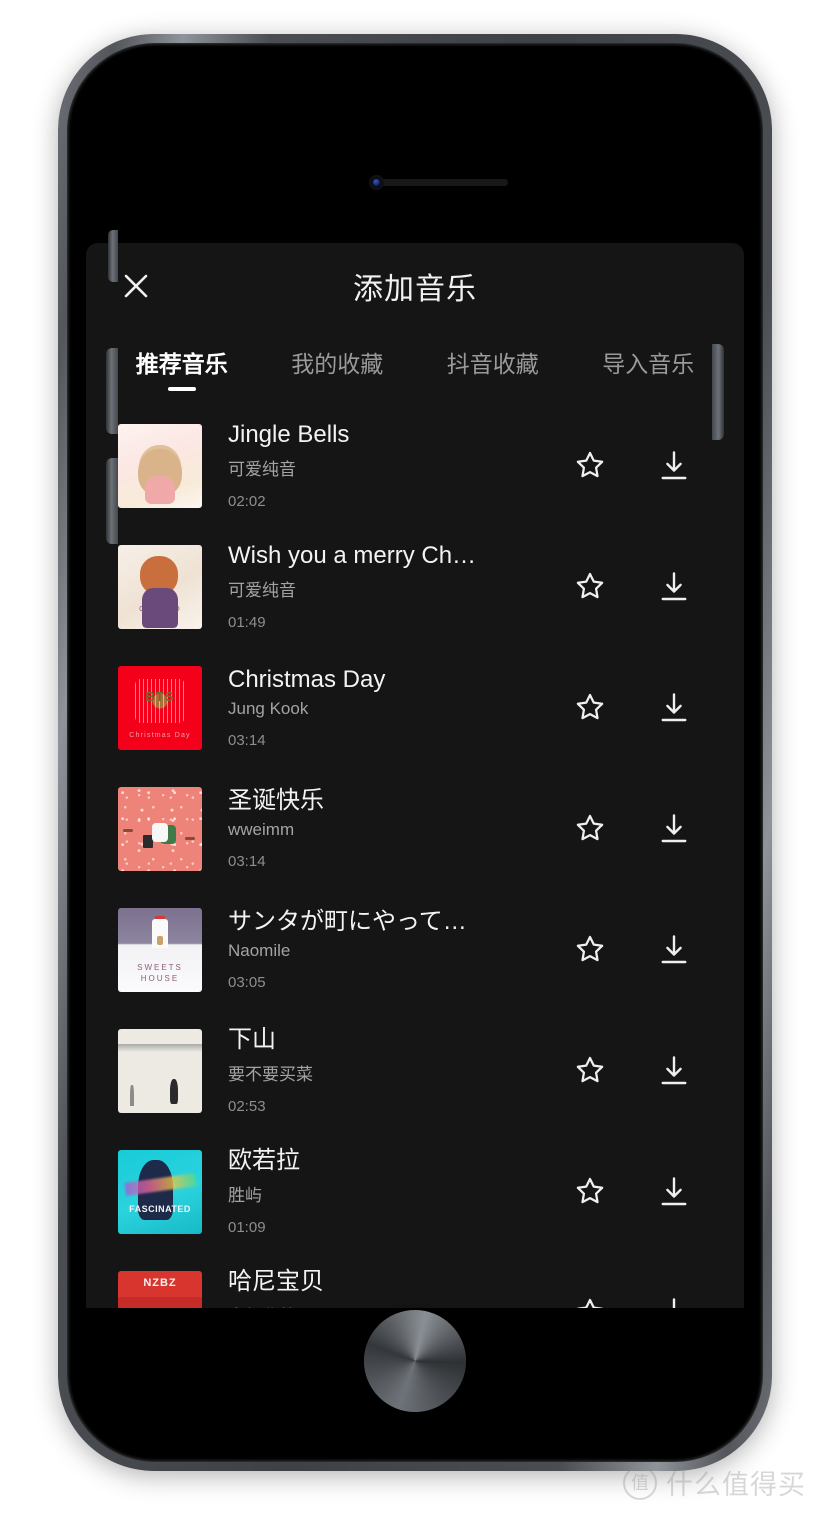 The height and width of the screenshot is (1516, 828). I want to click on song-meta: 哈尼宝贝 南征北战NZBZ 03:29, so click(375, 1288).